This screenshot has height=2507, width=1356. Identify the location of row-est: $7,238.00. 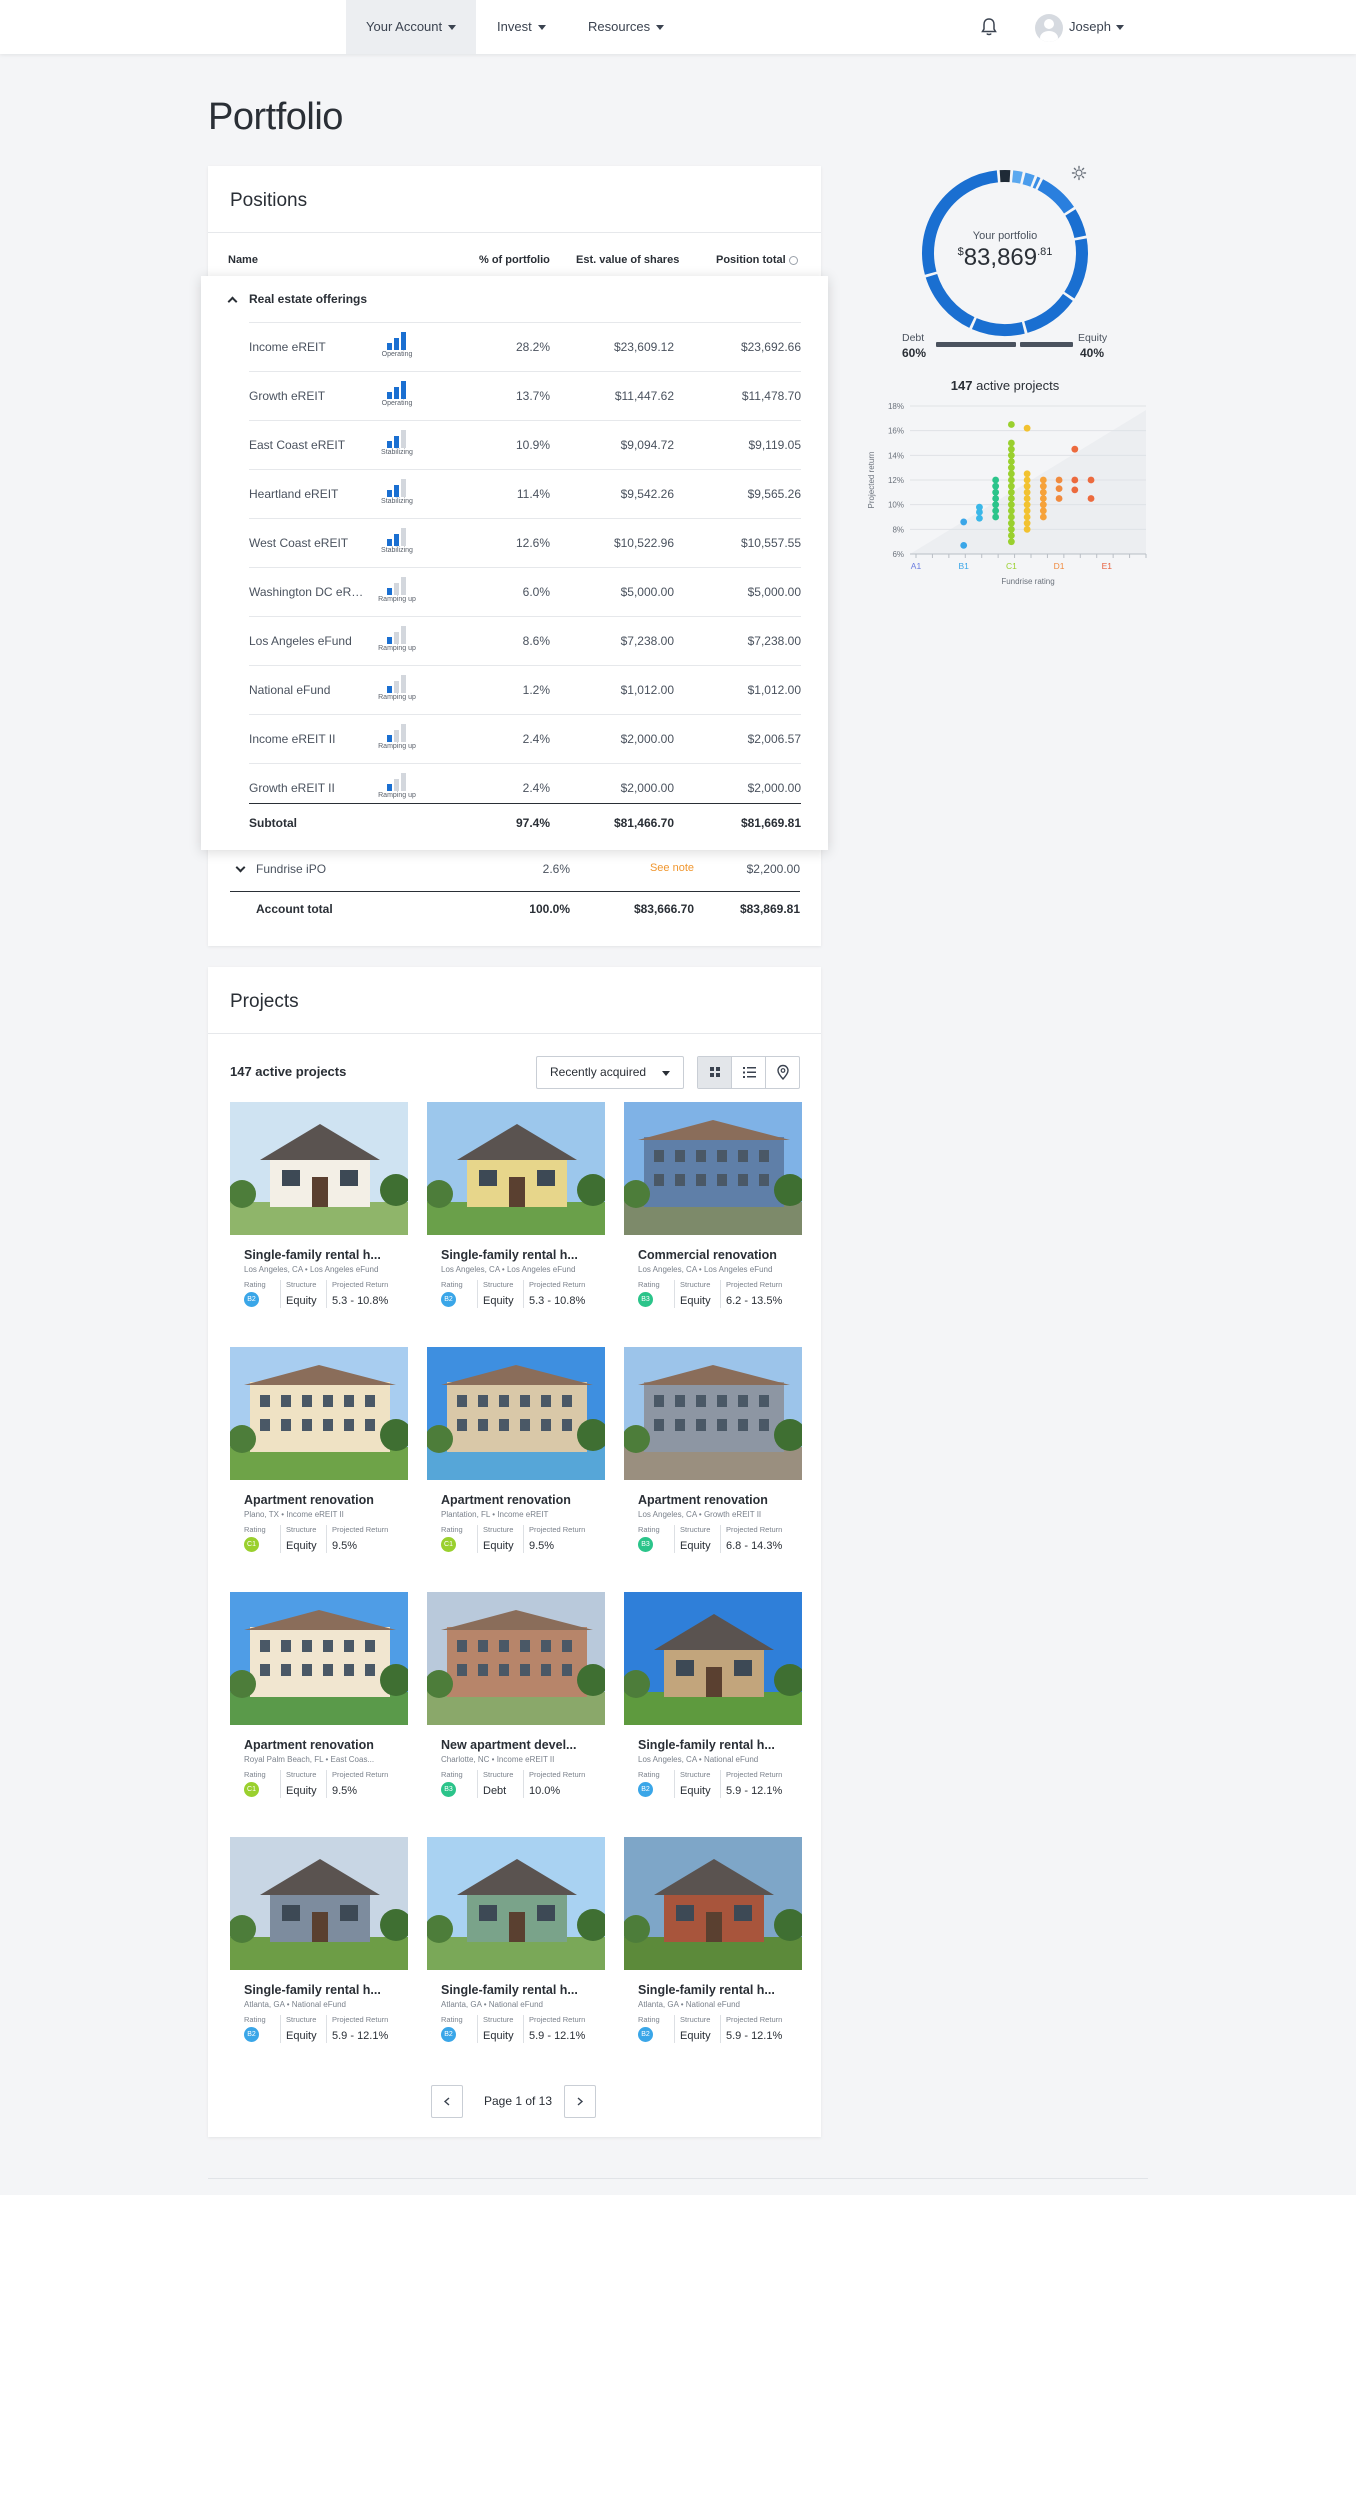
(647, 641).